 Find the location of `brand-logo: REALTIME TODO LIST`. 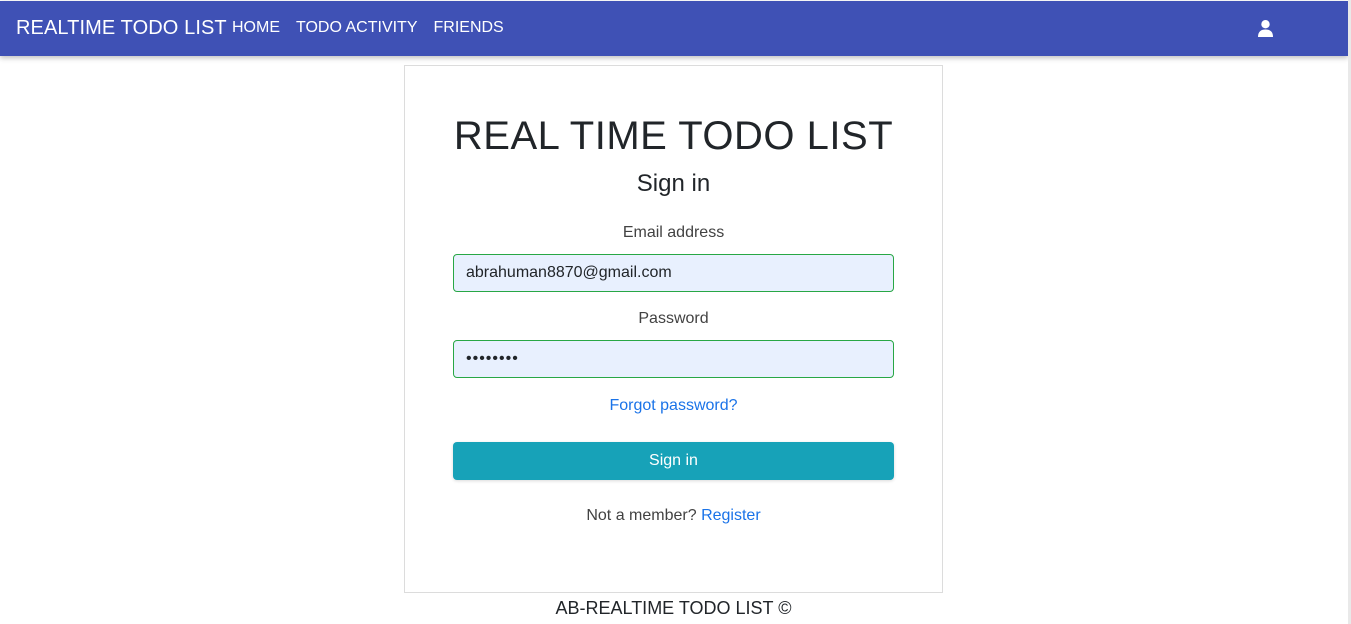

brand-logo: REALTIME TODO LIST is located at coordinates (121, 28).